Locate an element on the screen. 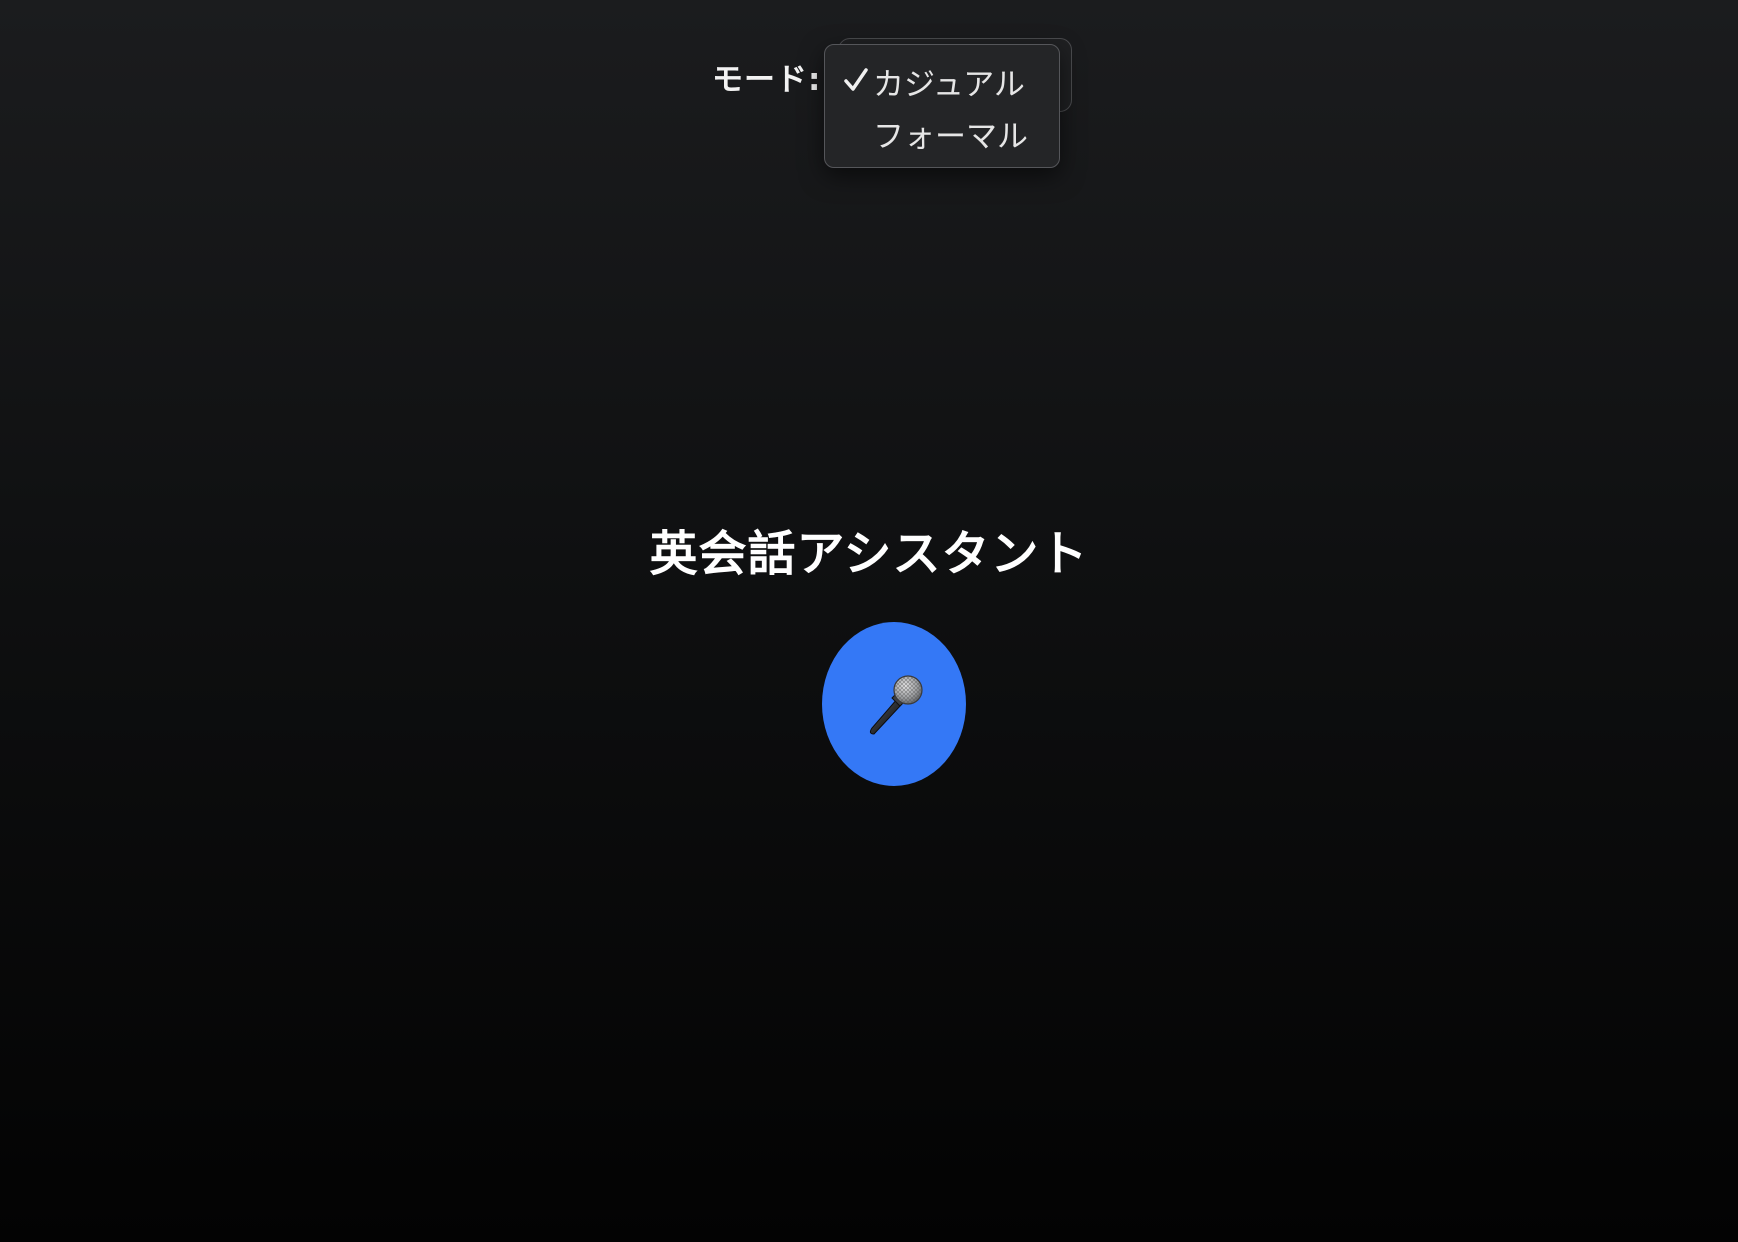  mode-label: モード: is located at coordinates (767, 79).